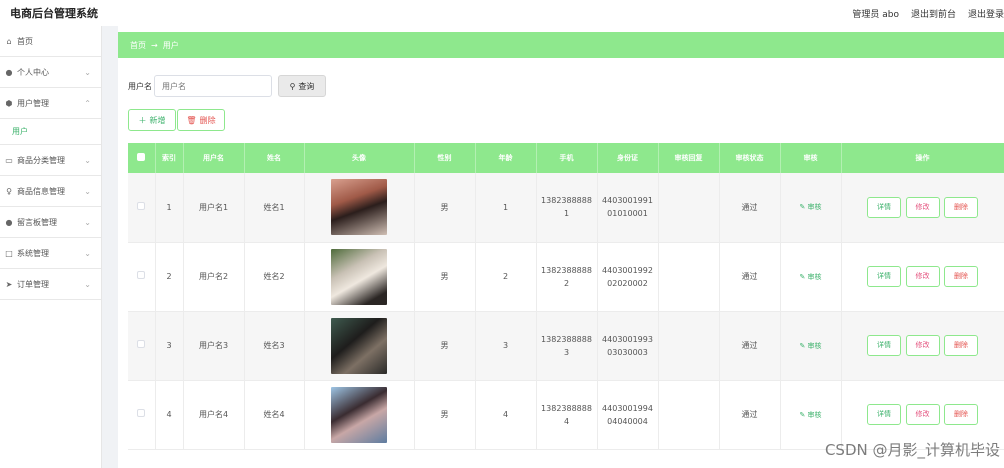 The height and width of the screenshot is (468, 1004). I want to click on logout-link: 退出登录, so click(986, 13).